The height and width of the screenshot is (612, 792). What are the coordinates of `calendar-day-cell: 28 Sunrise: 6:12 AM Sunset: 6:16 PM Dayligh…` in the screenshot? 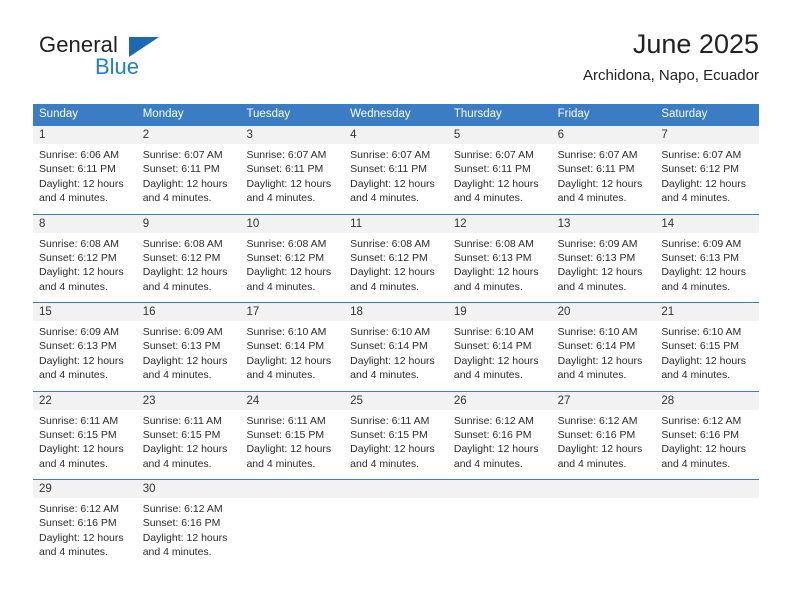 It's located at (707, 435).